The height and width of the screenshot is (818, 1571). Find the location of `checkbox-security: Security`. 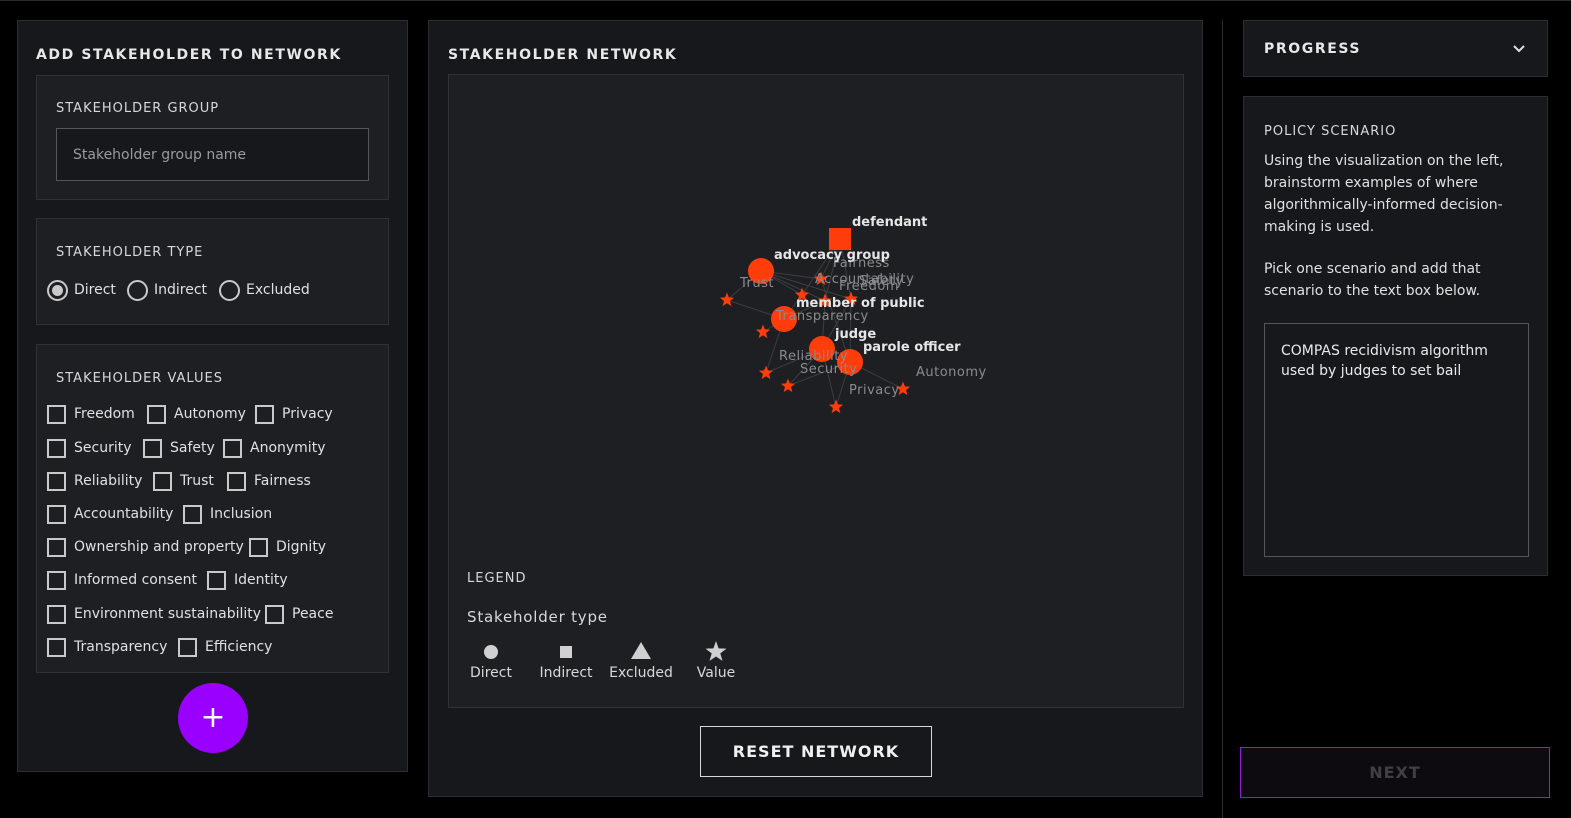

checkbox-security: Security is located at coordinates (89, 448).